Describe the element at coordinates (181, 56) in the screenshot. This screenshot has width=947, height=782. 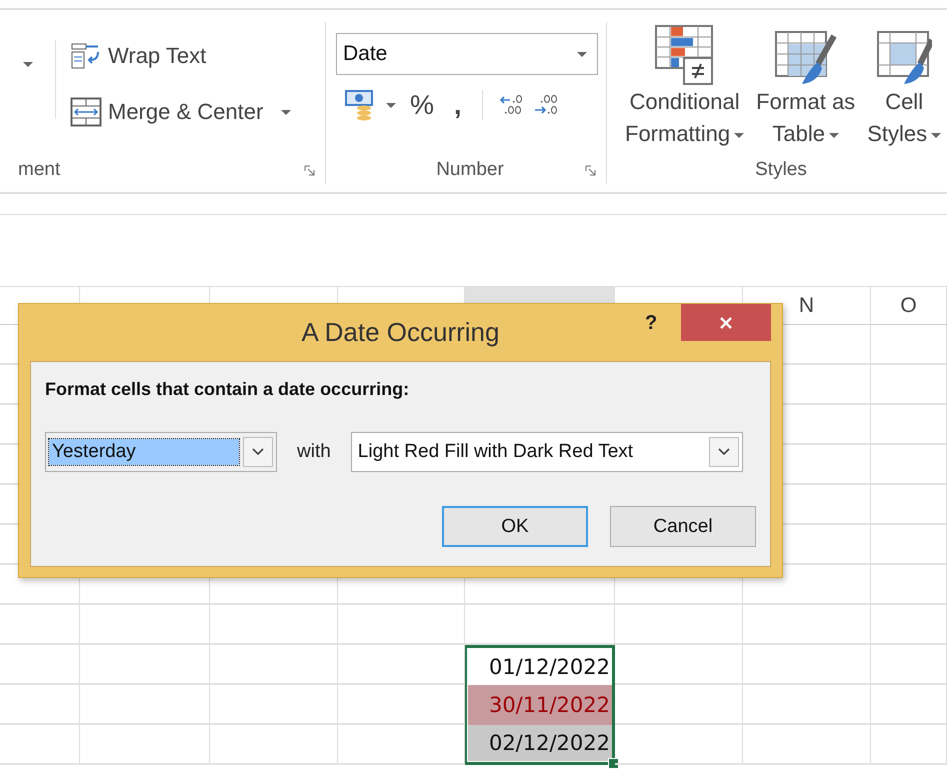
I see `wrap-text-button: Wrap Text` at that location.